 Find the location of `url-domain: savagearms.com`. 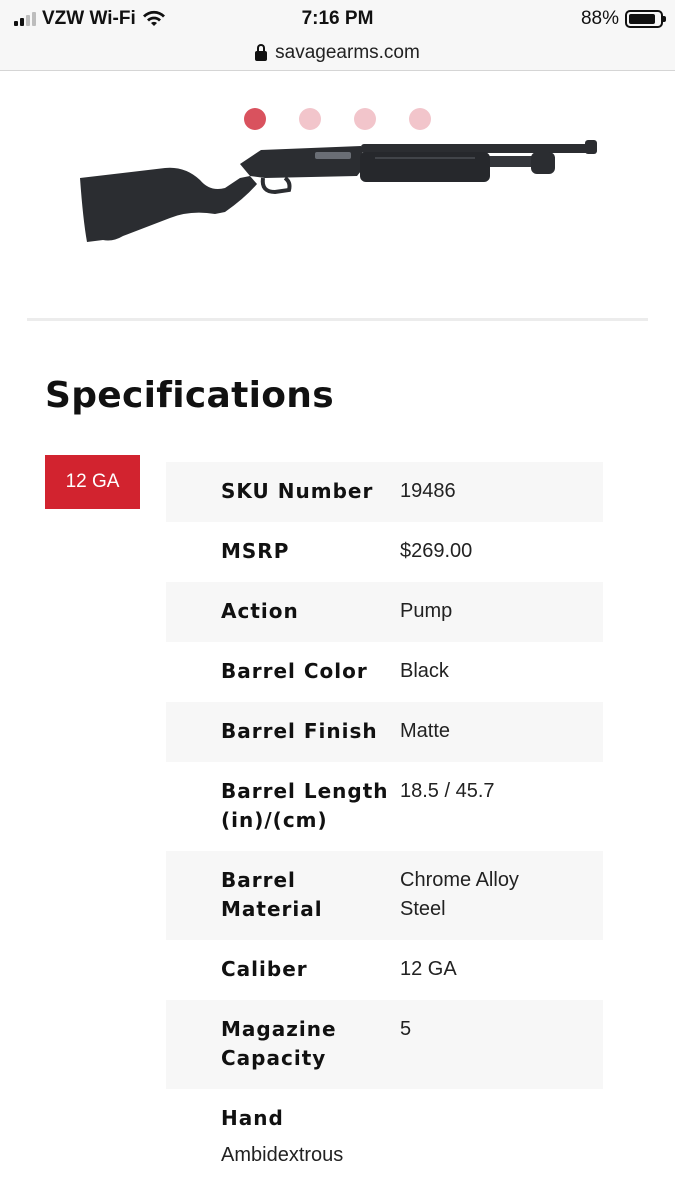

url-domain: savagearms.com is located at coordinates (347, 53).